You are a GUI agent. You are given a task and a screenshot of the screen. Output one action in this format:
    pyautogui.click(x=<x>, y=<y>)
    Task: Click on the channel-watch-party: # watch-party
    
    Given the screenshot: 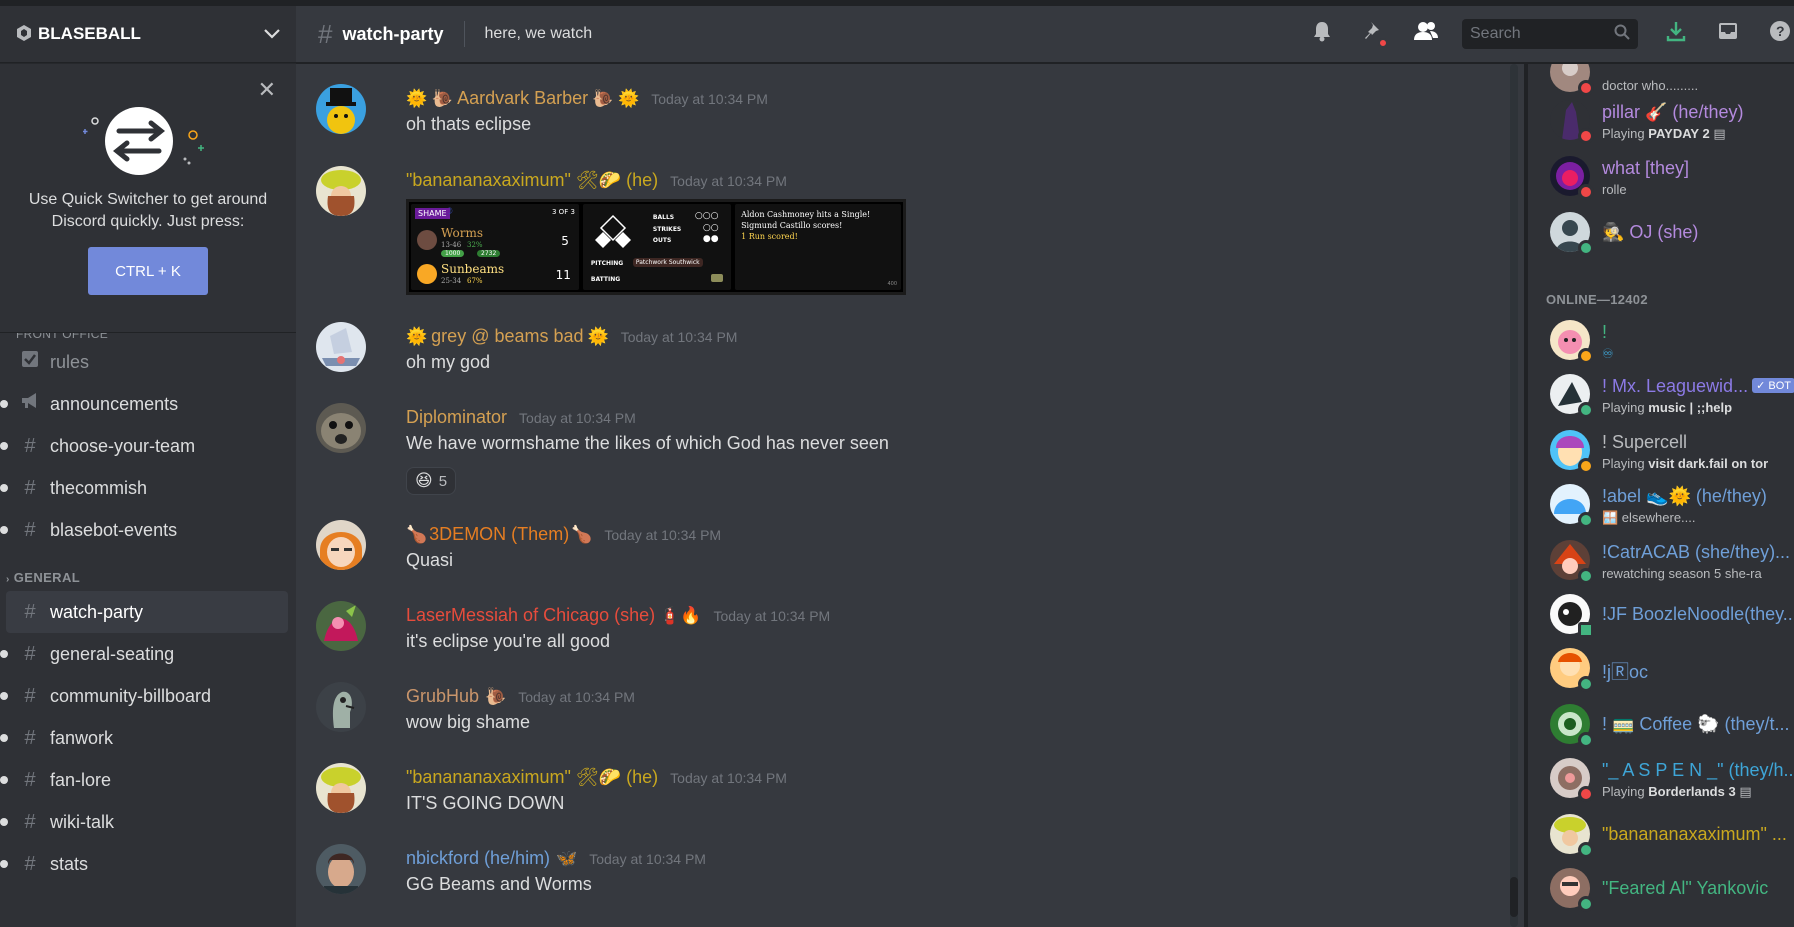 What is the action you would take?
    pyautogui.click(x=147, y=612)
    